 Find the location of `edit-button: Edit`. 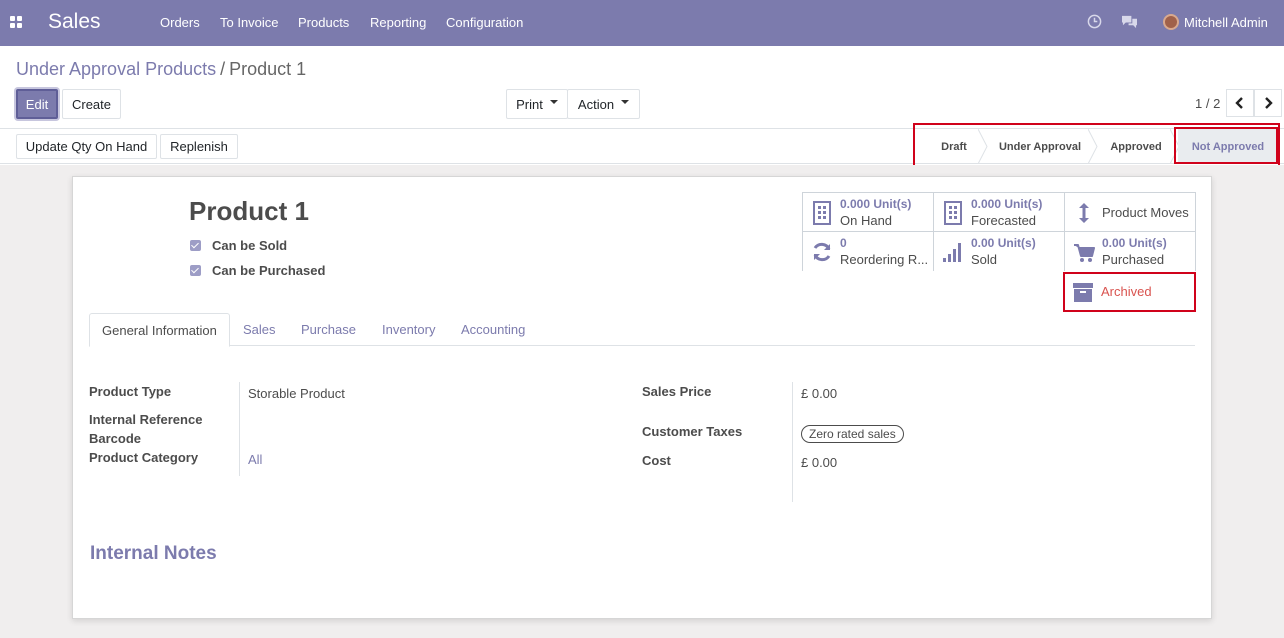

edit-button: Edit is located at coordinates (37, 104).